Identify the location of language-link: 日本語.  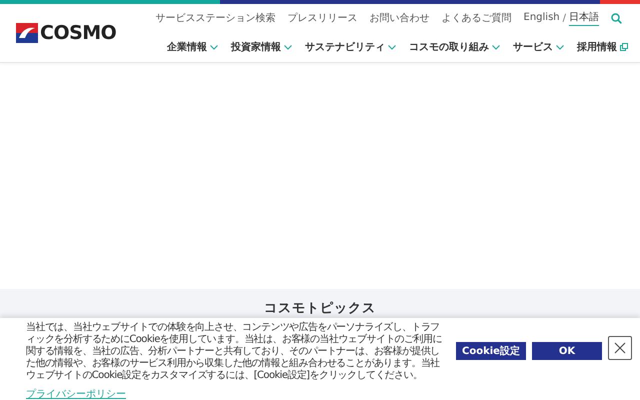
(584, 18).